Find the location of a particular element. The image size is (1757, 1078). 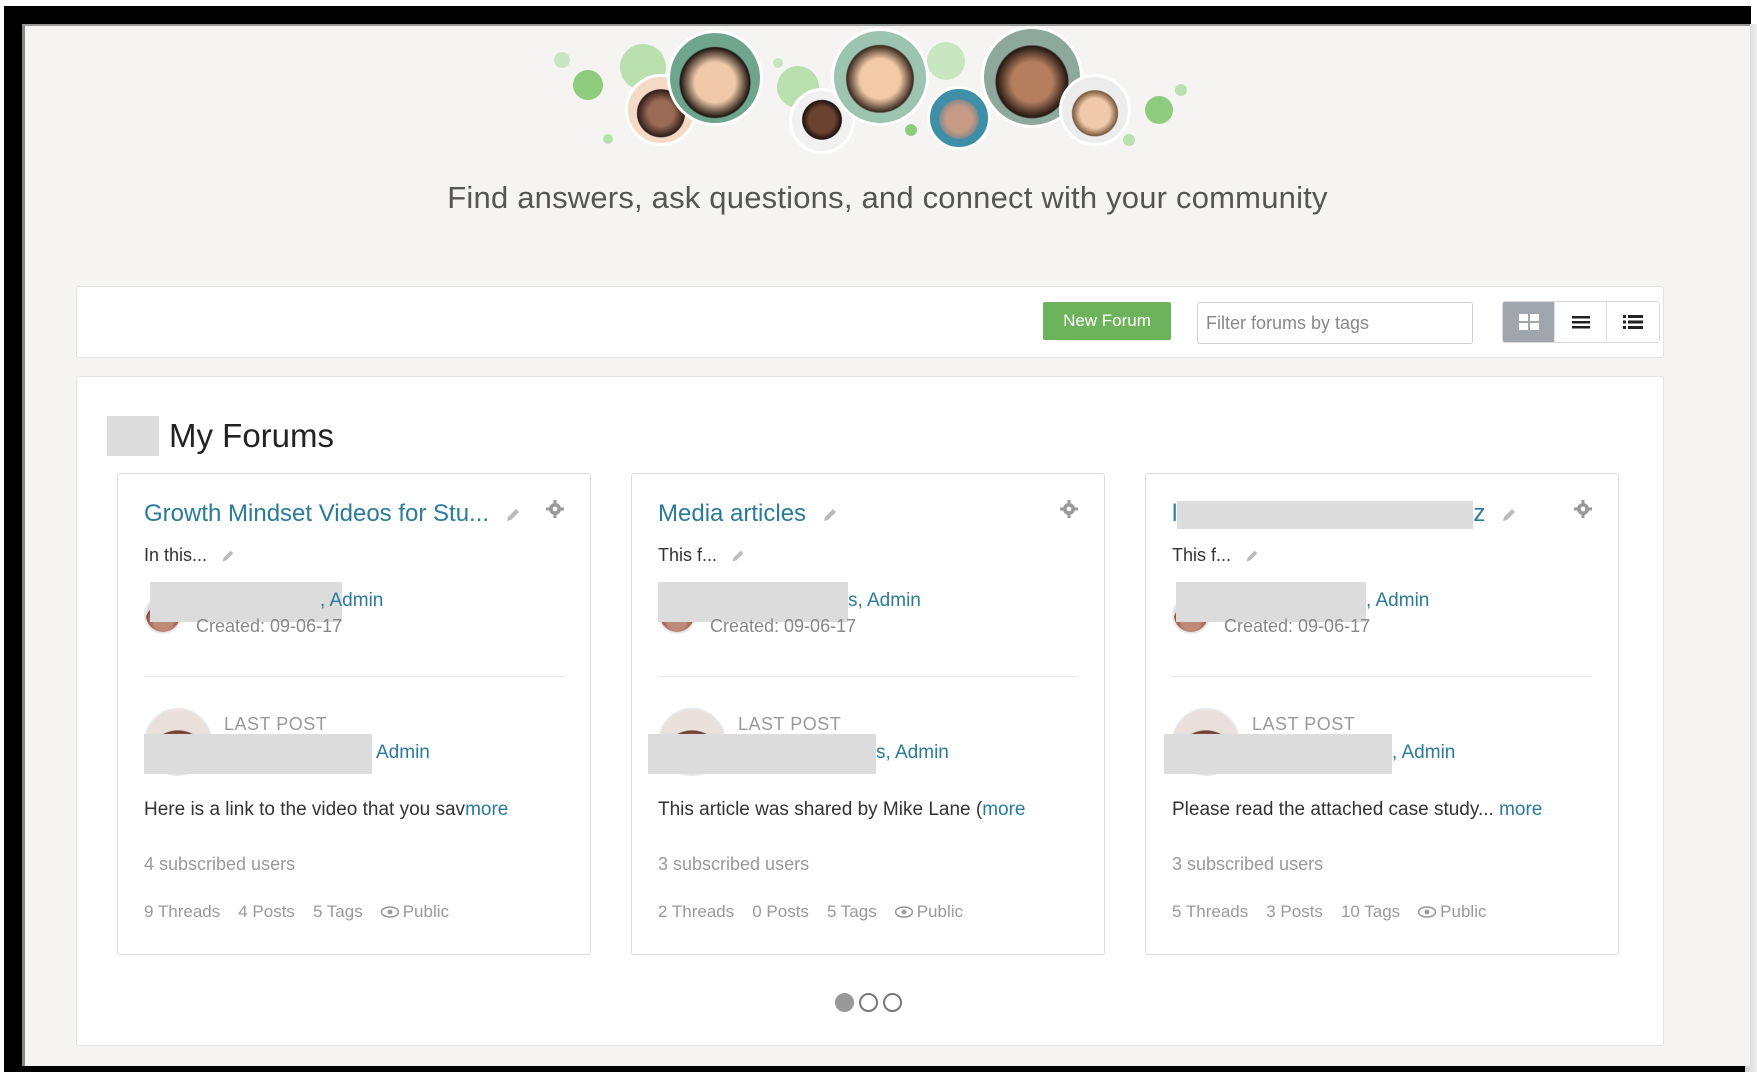

last-post-role: , Admin is located at coordinates (1423, 753).